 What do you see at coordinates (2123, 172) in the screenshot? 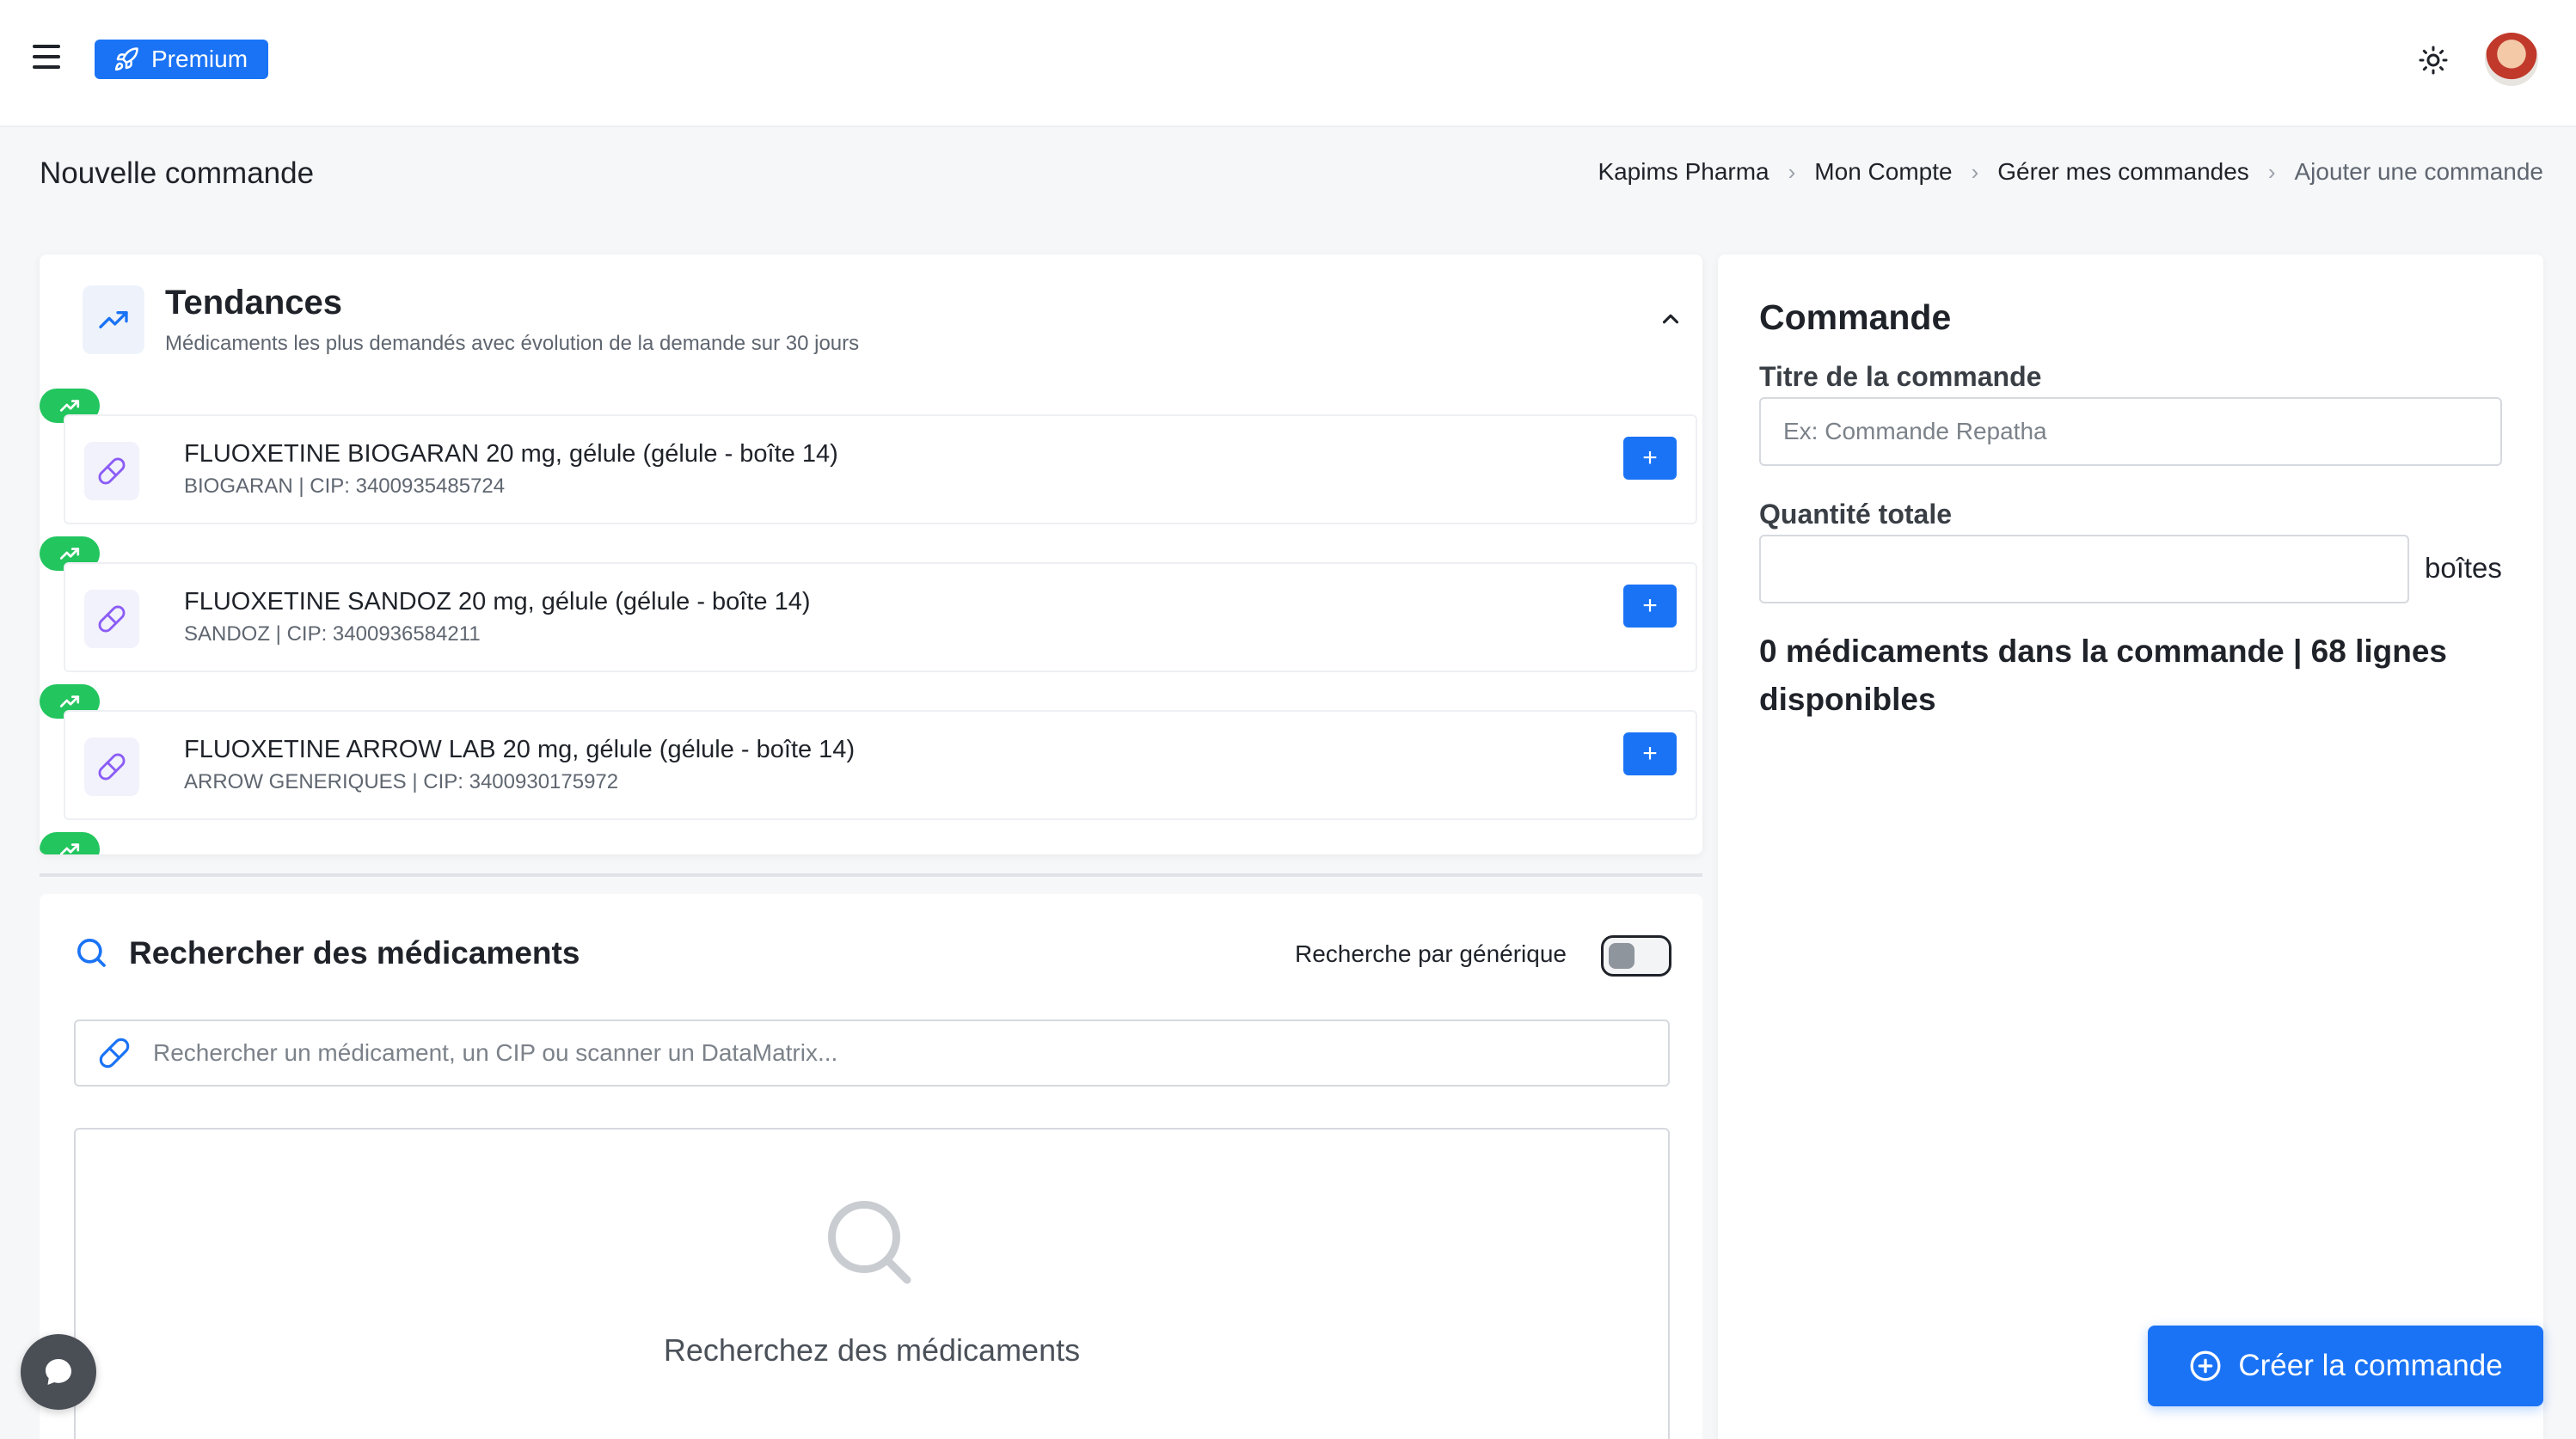
I see `breadcrumb-item-orders: Gérer mes commandes` at bounding box center [2123, 172].